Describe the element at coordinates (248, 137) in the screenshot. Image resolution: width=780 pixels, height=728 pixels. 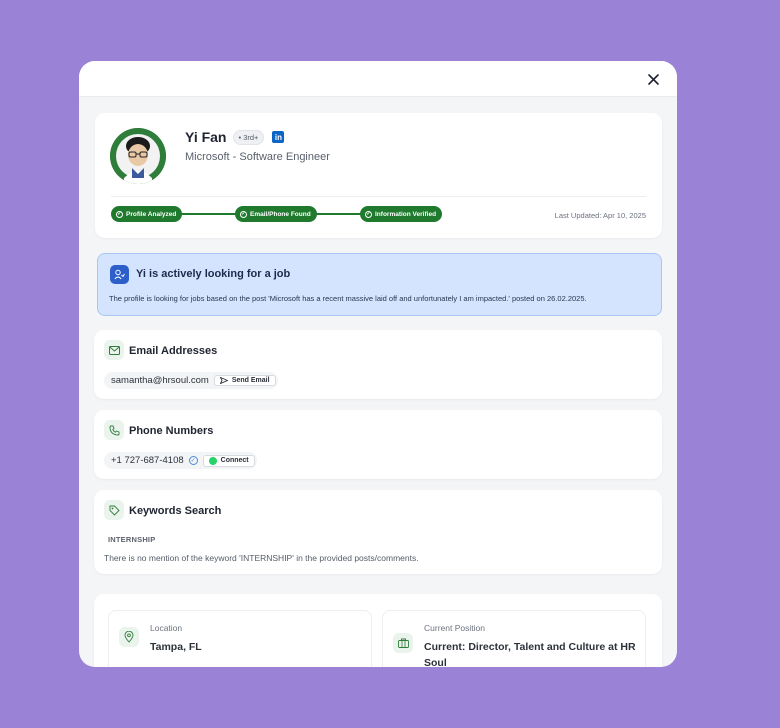
I see `connection-degree-badge: • 3rd+` at that location.